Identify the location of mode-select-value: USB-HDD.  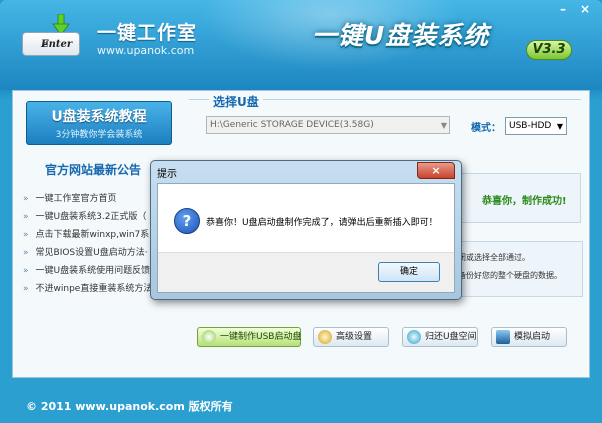
(530, 126).